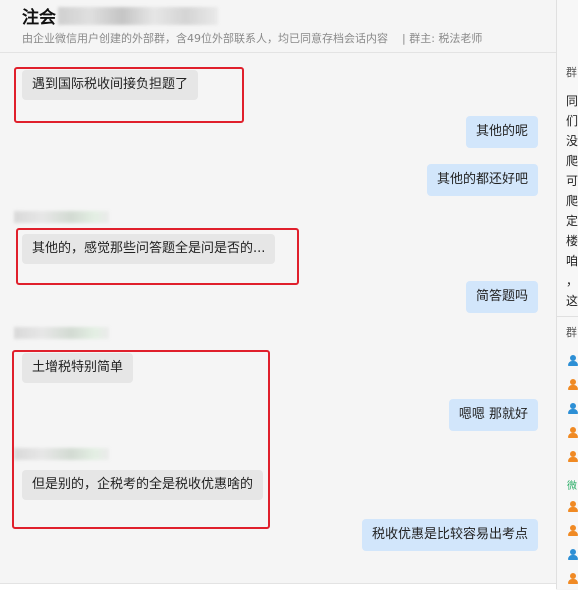 This screenshot has width=578, height=590. I want to click on notice-text: 可, so click(572, 181).